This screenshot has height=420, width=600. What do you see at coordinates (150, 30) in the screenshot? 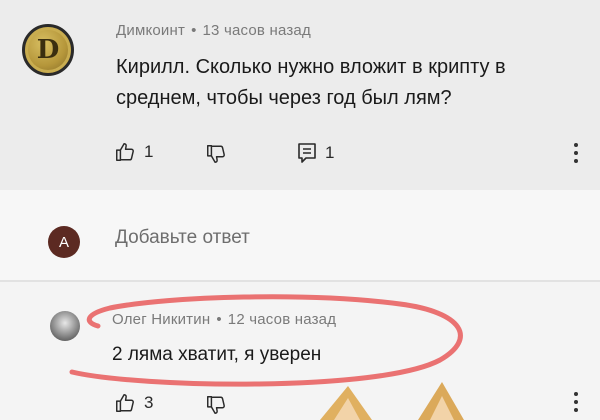
I see `comment-author: Димкоинт` at bounding box center [150, 30].